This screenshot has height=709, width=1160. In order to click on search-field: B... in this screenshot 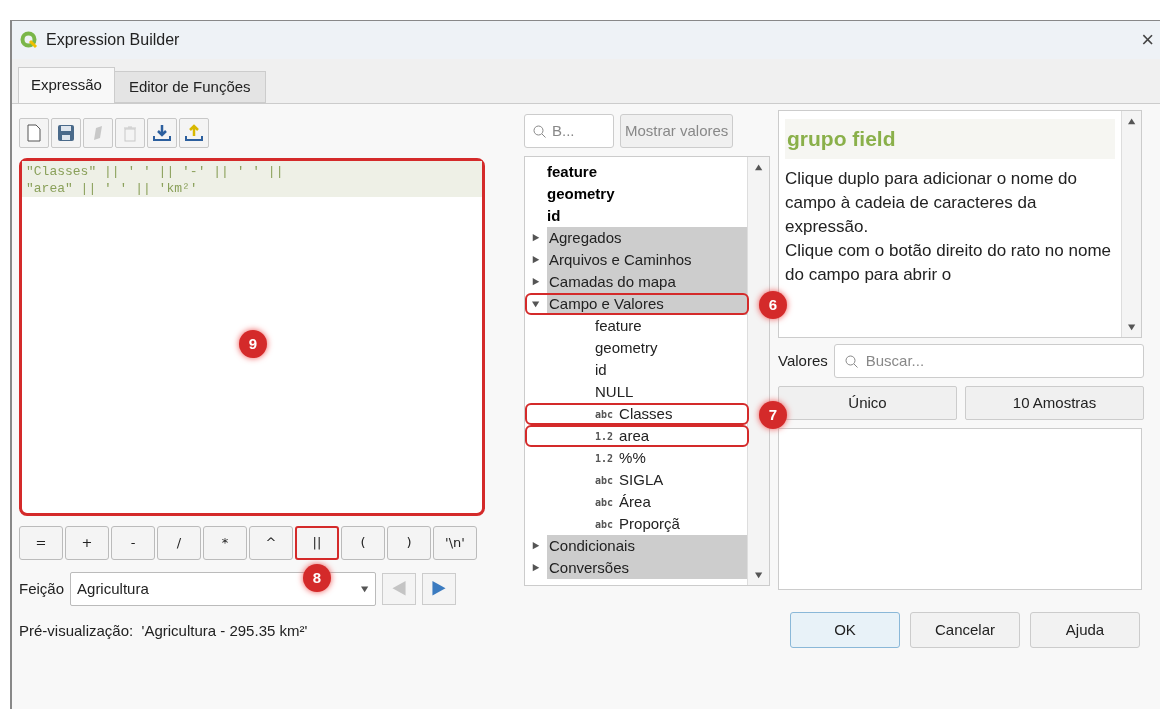, I will do `click(569, 131)`.